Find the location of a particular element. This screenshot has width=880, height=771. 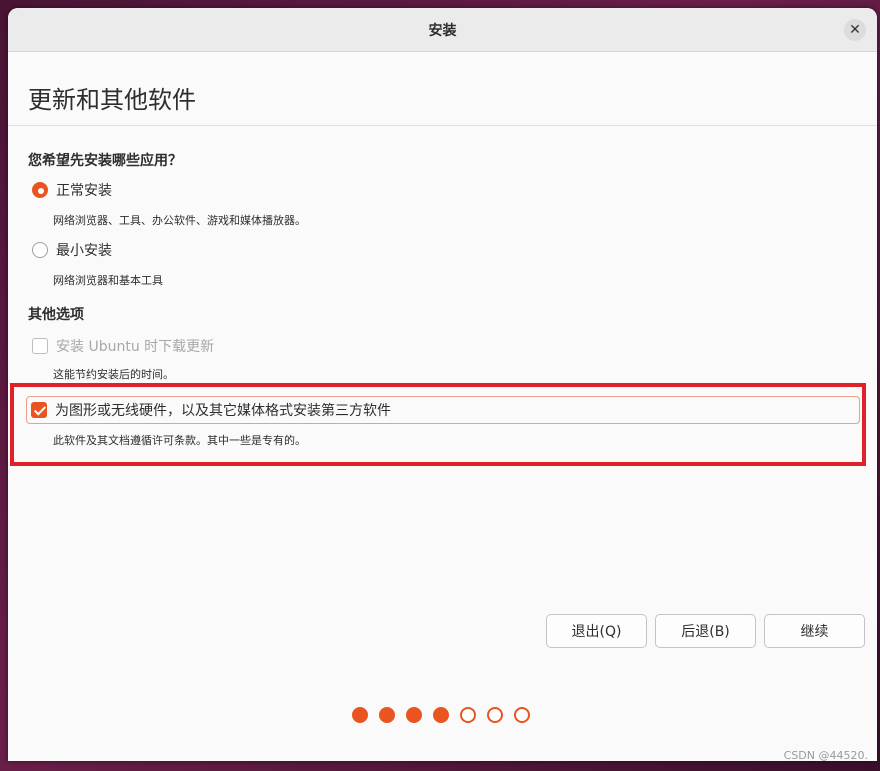

progress-dots is located at coordinates (441, 715).